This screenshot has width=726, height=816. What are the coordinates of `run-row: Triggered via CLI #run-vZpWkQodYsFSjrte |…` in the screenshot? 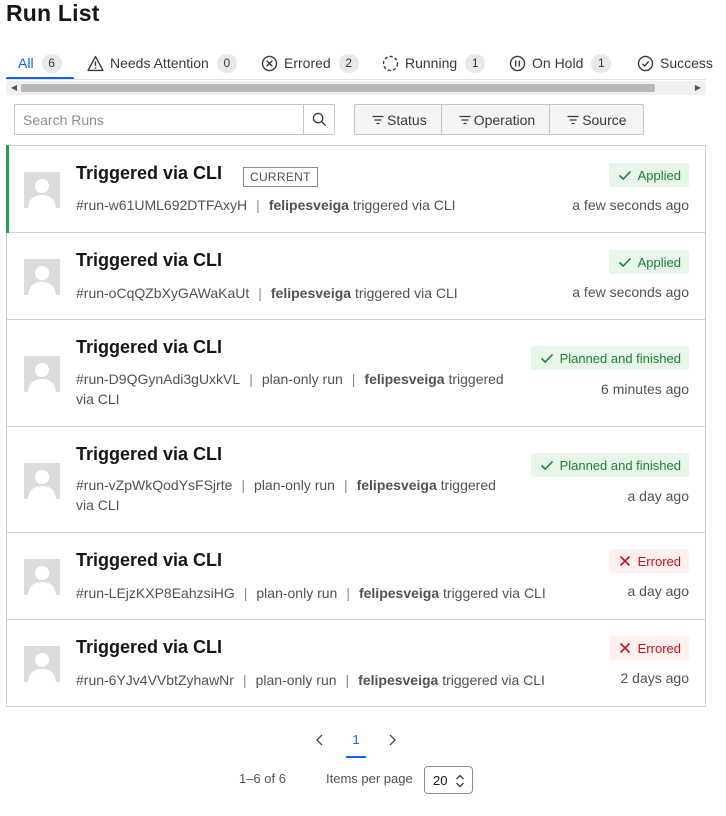 It's located at (356, 480).